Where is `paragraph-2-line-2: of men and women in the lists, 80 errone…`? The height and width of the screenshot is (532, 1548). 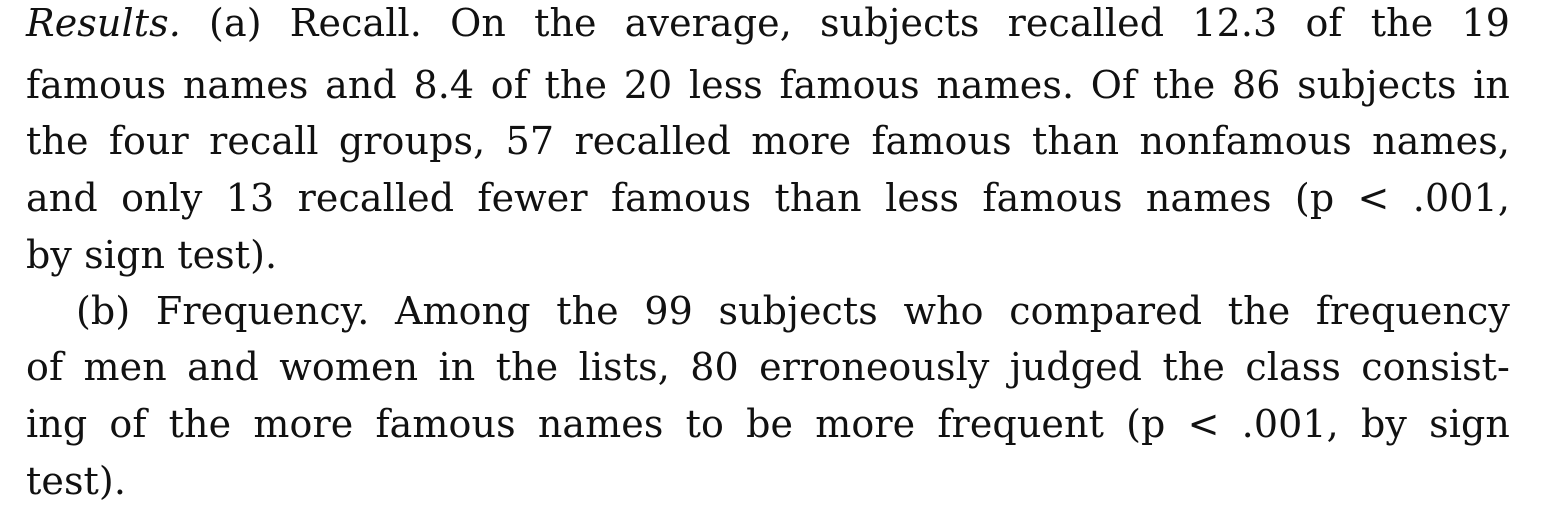
paragraph-2-line-2: of men and women in the lists, 80 errone… is located at coordinates (768, 367).